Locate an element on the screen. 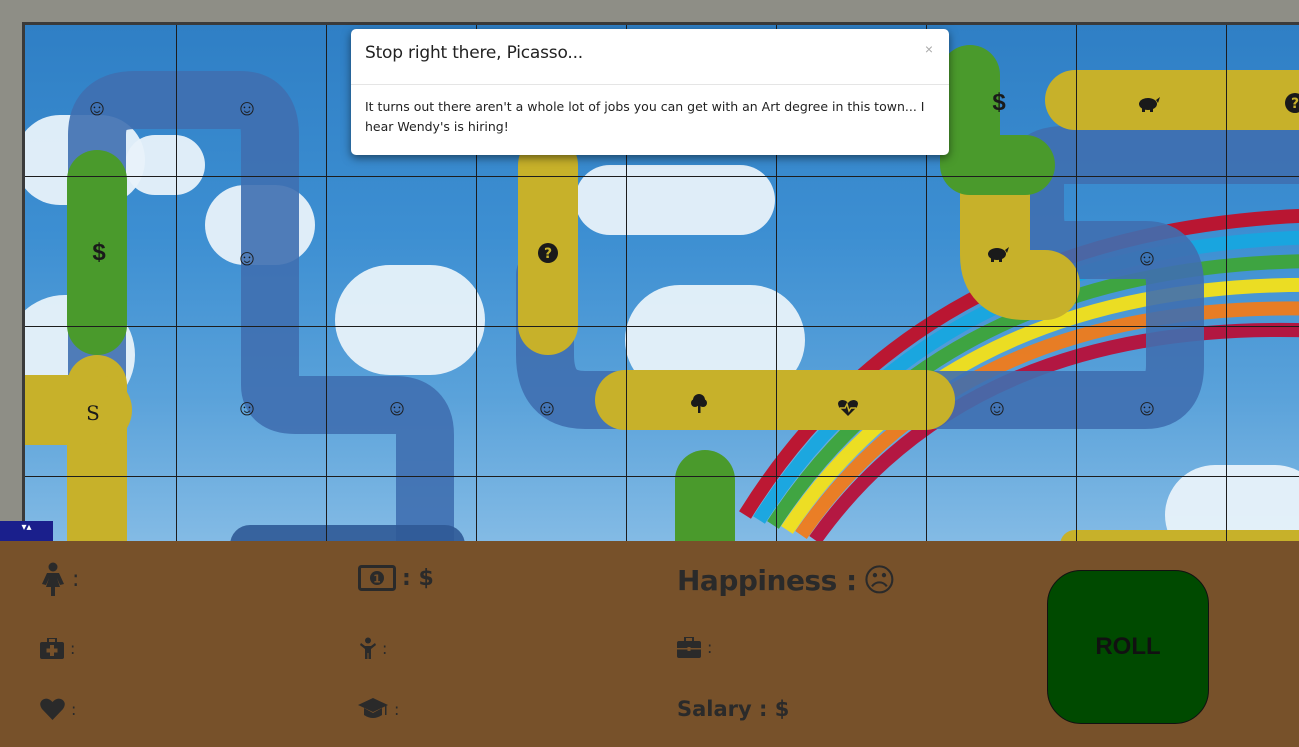  svg-text: 1 is located at coordinates (377, 579).